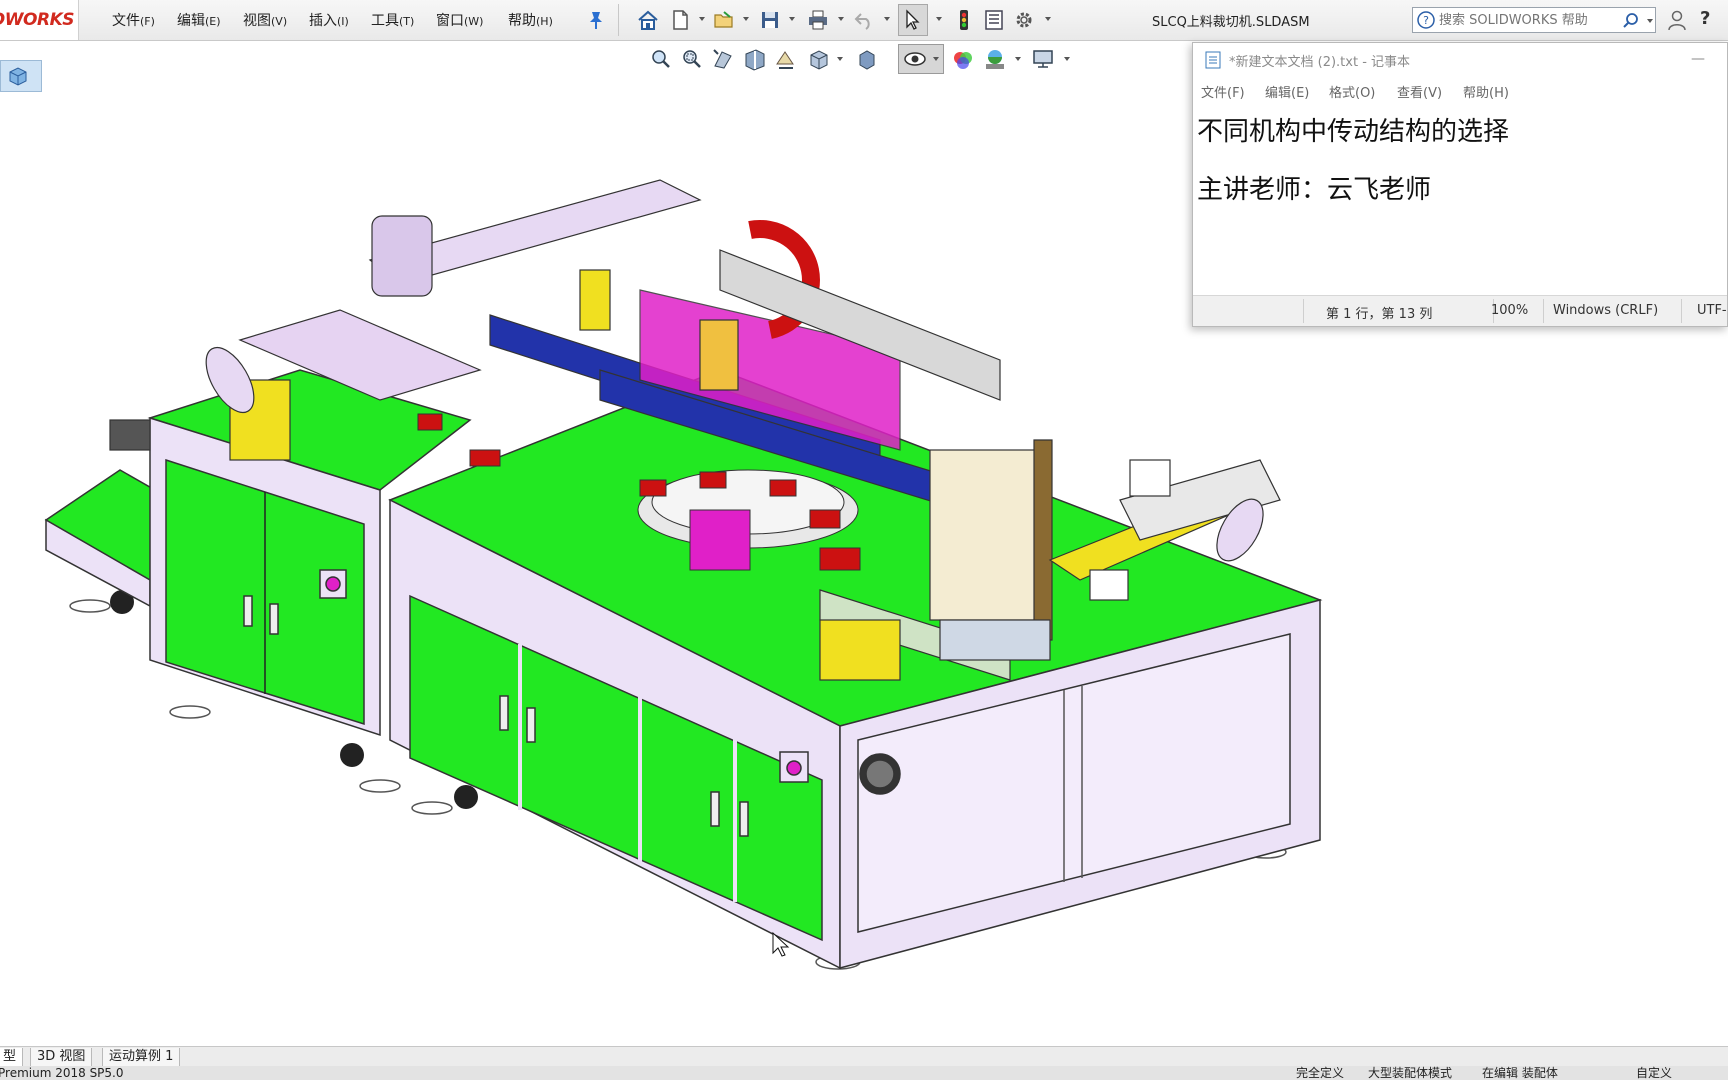 The height and width of the screenshot is (1080, 1728). Describe the element at coordinates (770, 20) in the screenshot. I see `save-icon` at that location.